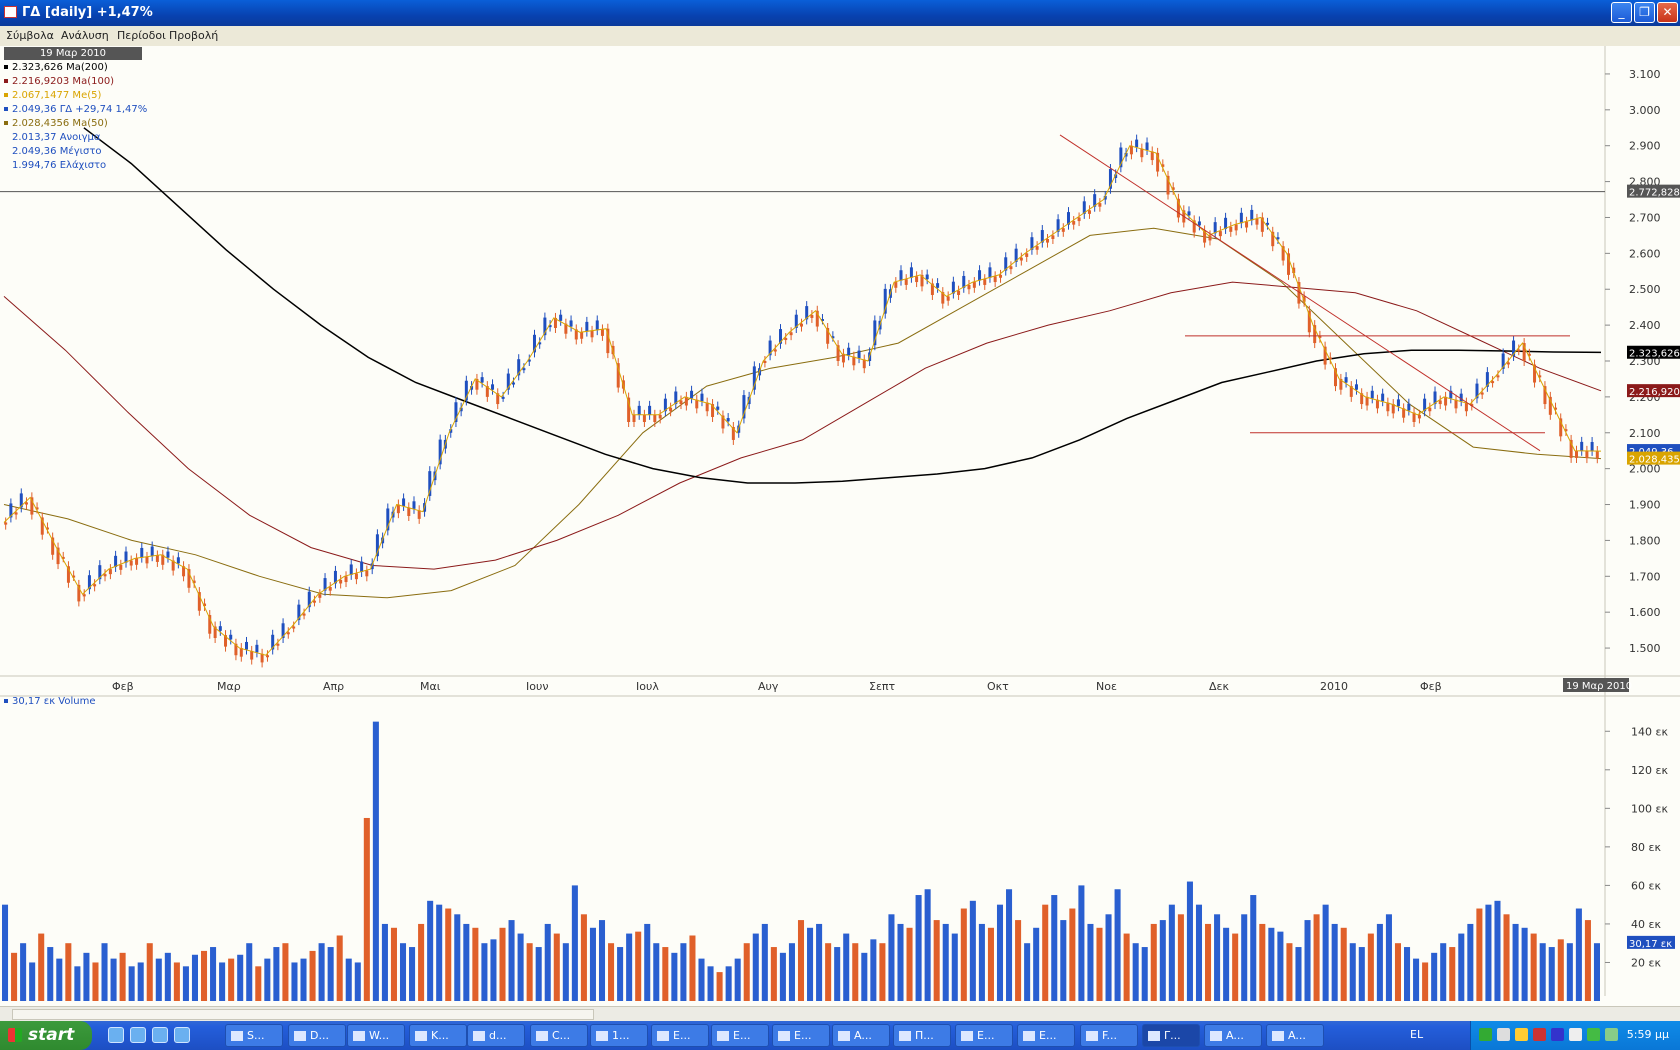 Image resolution: width=1680 pixels, height=1050 pixels. Describe the element at coordinates (1219, 686) in the screenshot. I see `time-tick-label: Δεκ` at that location.